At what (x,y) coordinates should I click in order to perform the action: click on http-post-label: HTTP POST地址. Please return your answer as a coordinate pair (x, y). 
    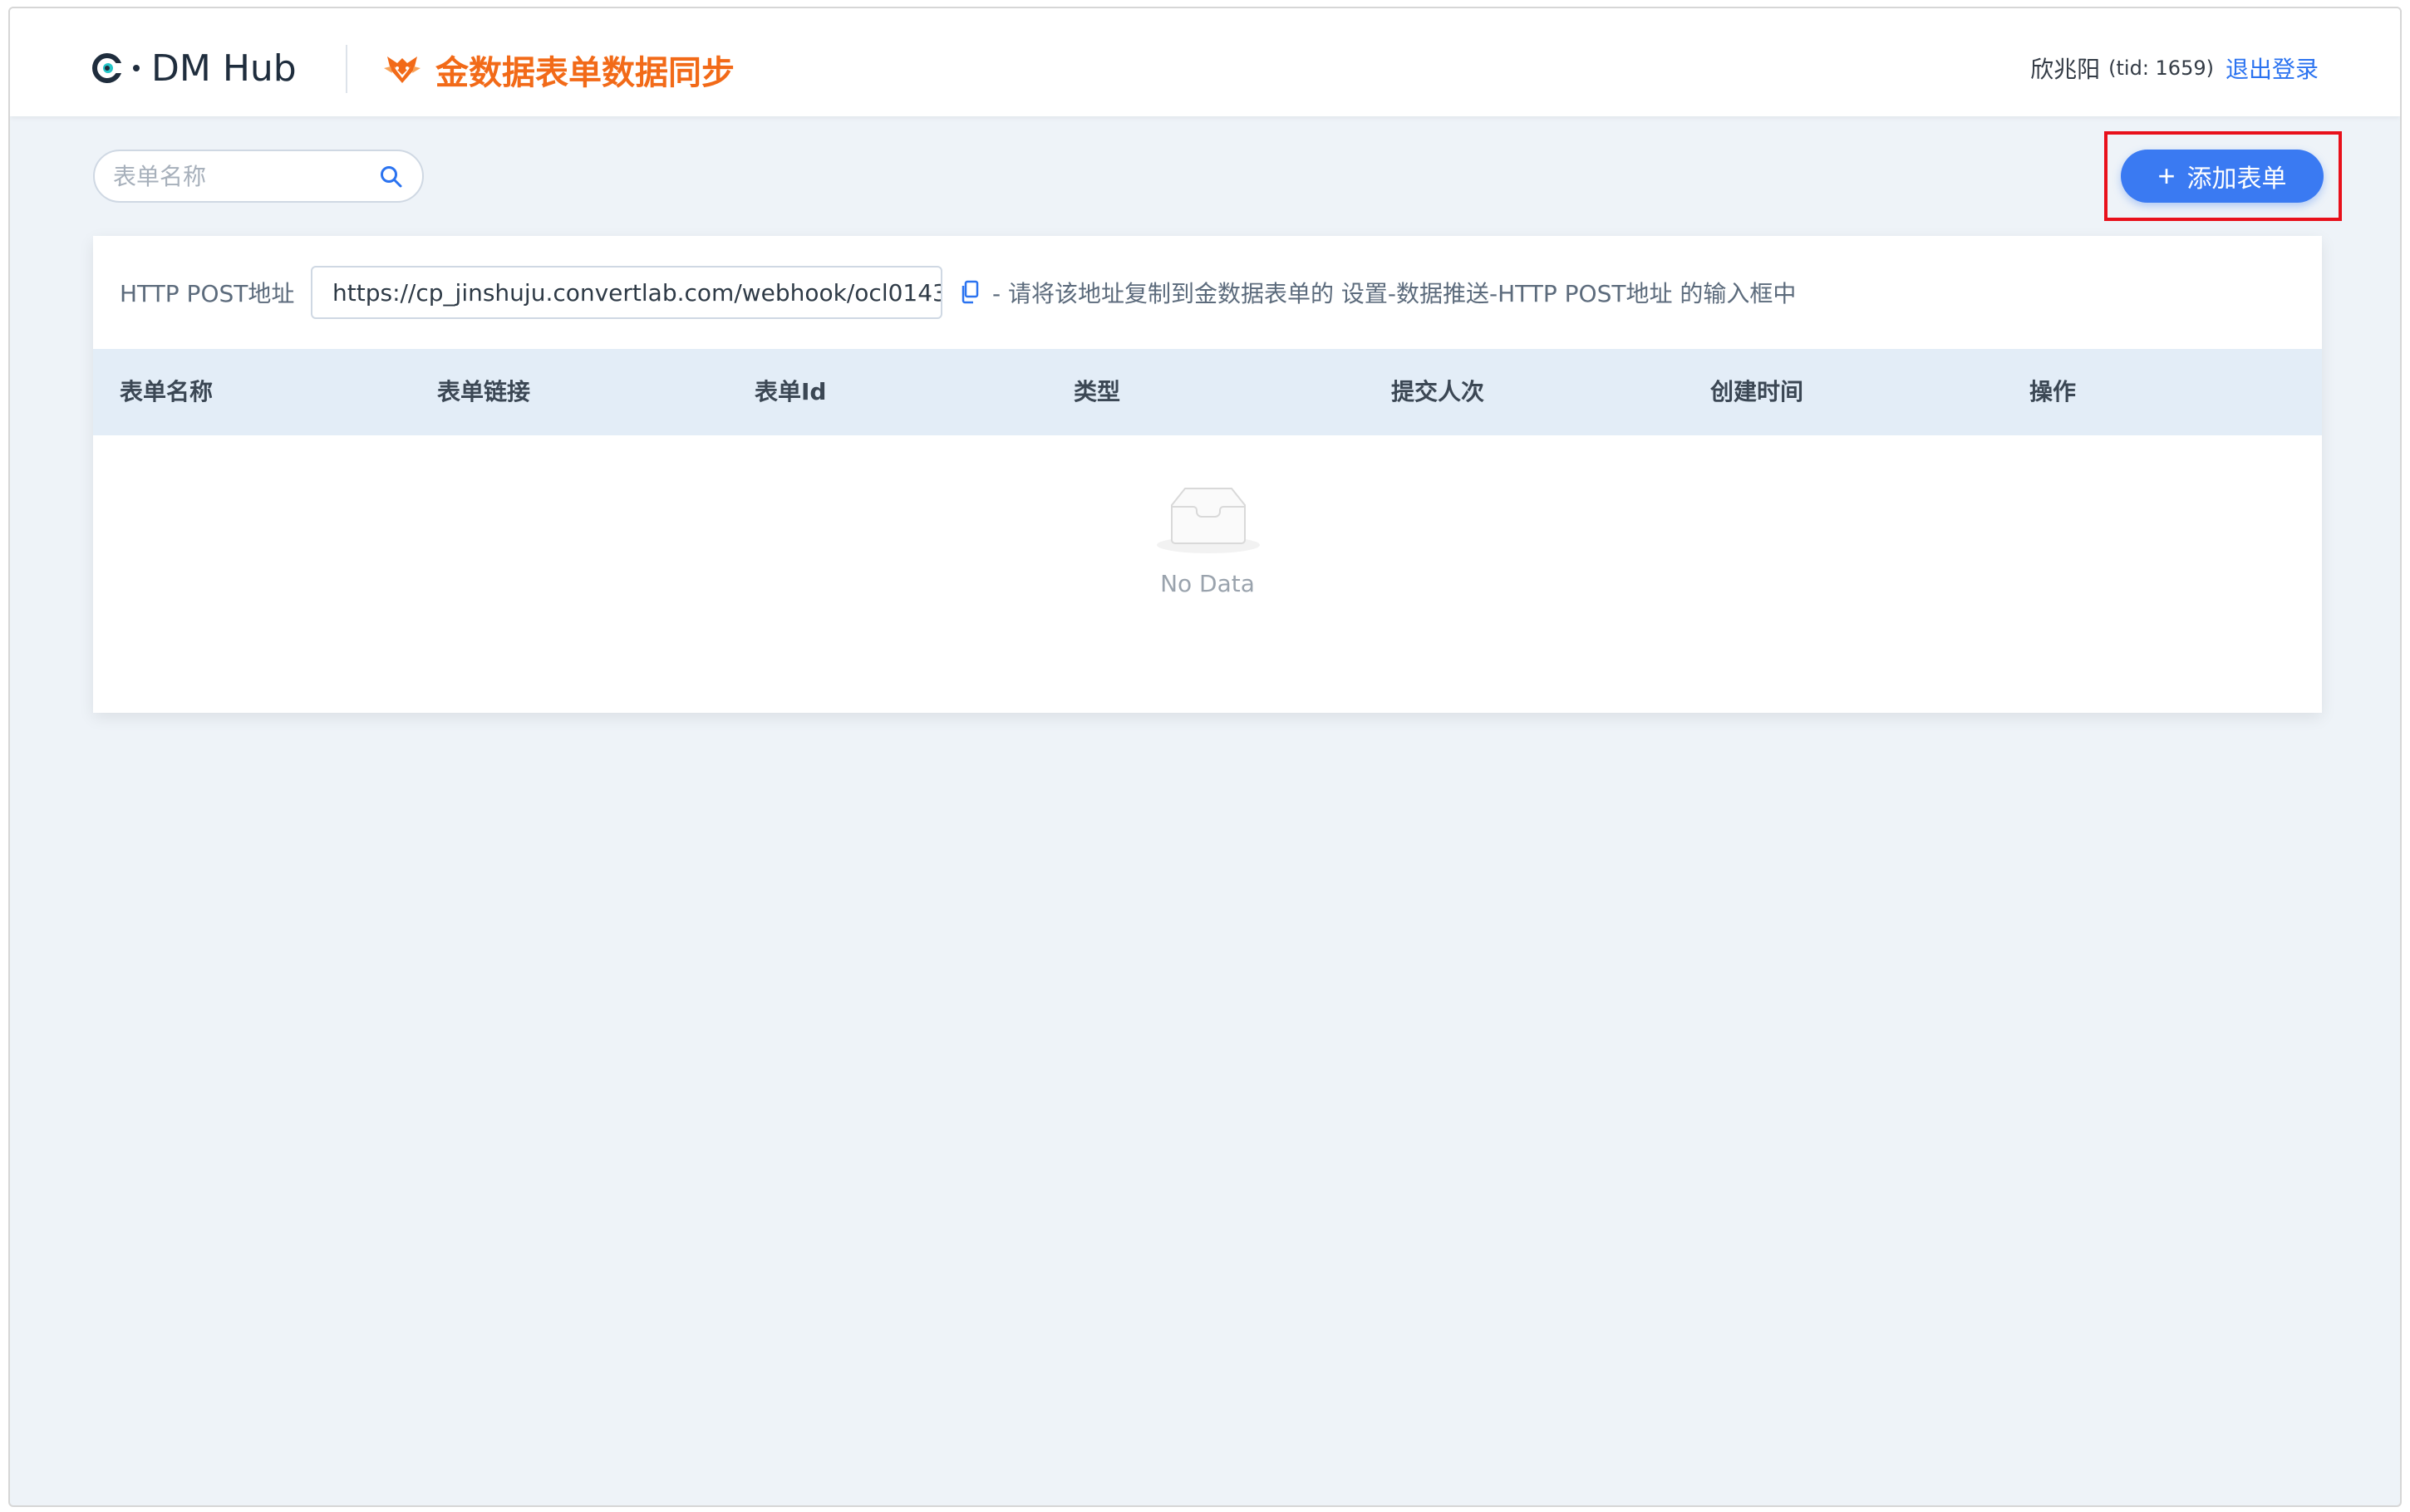
    Looking at the image, I should click on (207, 294).